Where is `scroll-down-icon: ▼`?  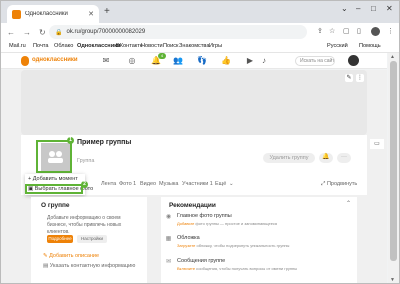 scroll-down-icon: ▼ is located at coordinates (392, 280).